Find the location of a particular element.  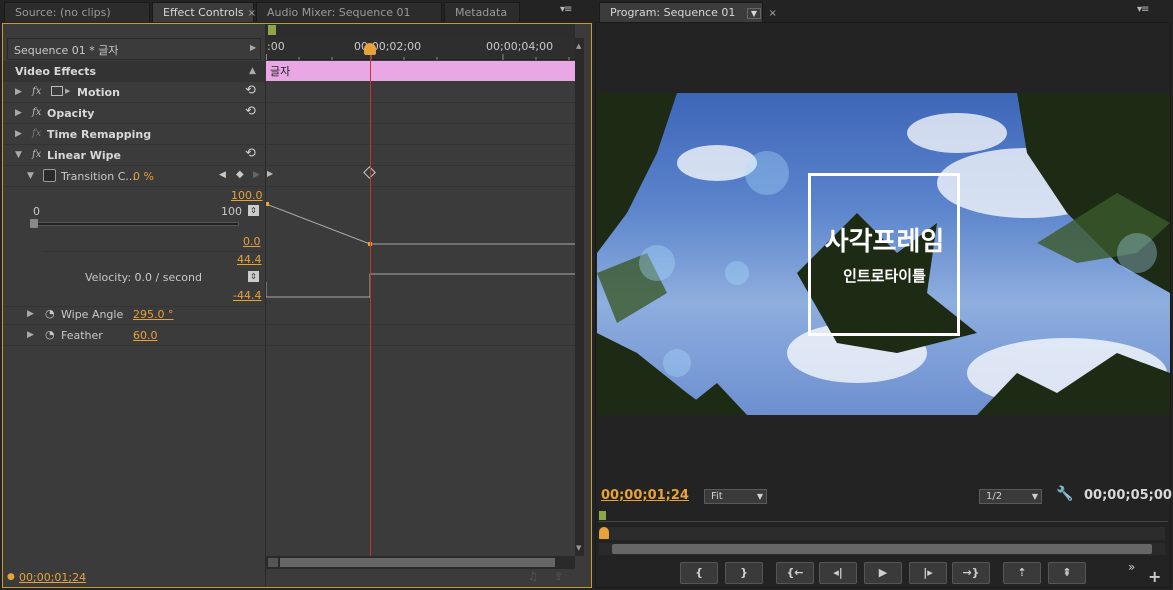

velocity-max-value: 44.4 is located at coordinates (249, 259).